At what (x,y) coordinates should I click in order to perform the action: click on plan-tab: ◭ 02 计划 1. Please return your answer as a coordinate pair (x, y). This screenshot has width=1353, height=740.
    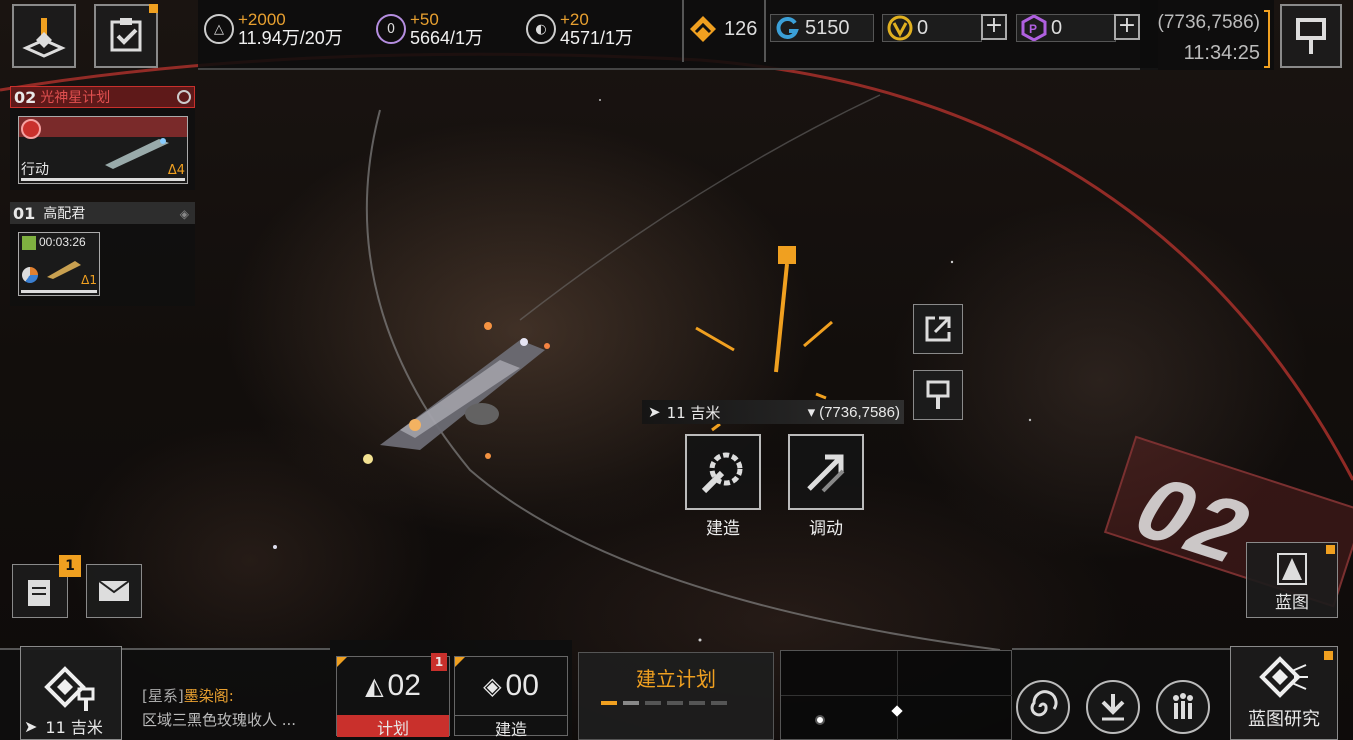
    Looking at the image, I should click on (393, 695).